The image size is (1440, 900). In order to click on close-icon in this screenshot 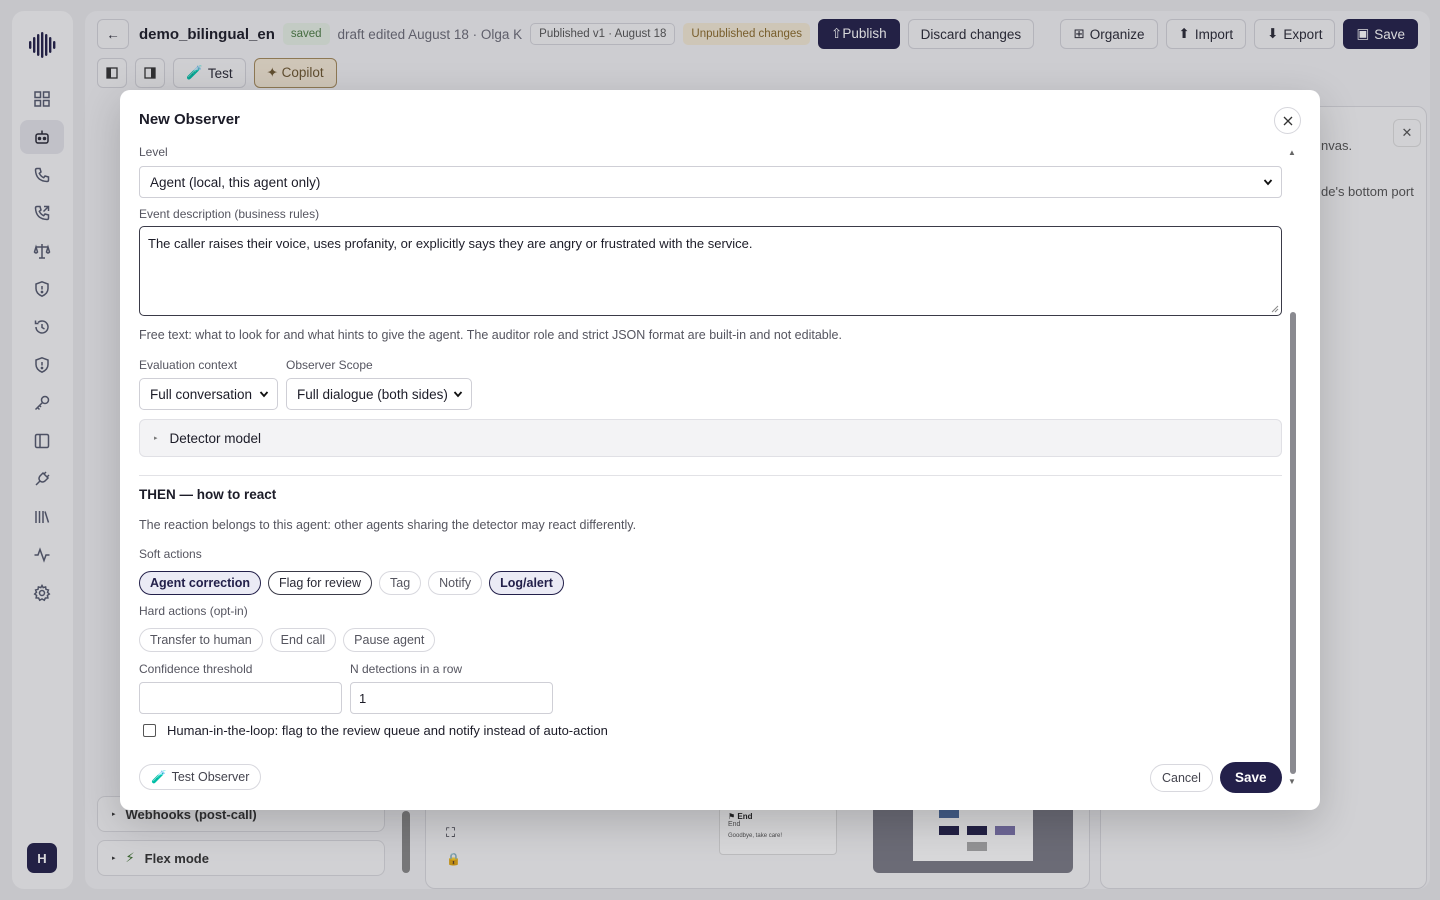, I will do `click(1287, 120)`.